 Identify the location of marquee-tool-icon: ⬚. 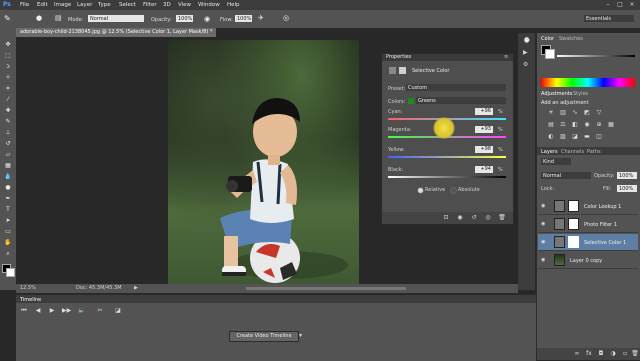
(8, 55).